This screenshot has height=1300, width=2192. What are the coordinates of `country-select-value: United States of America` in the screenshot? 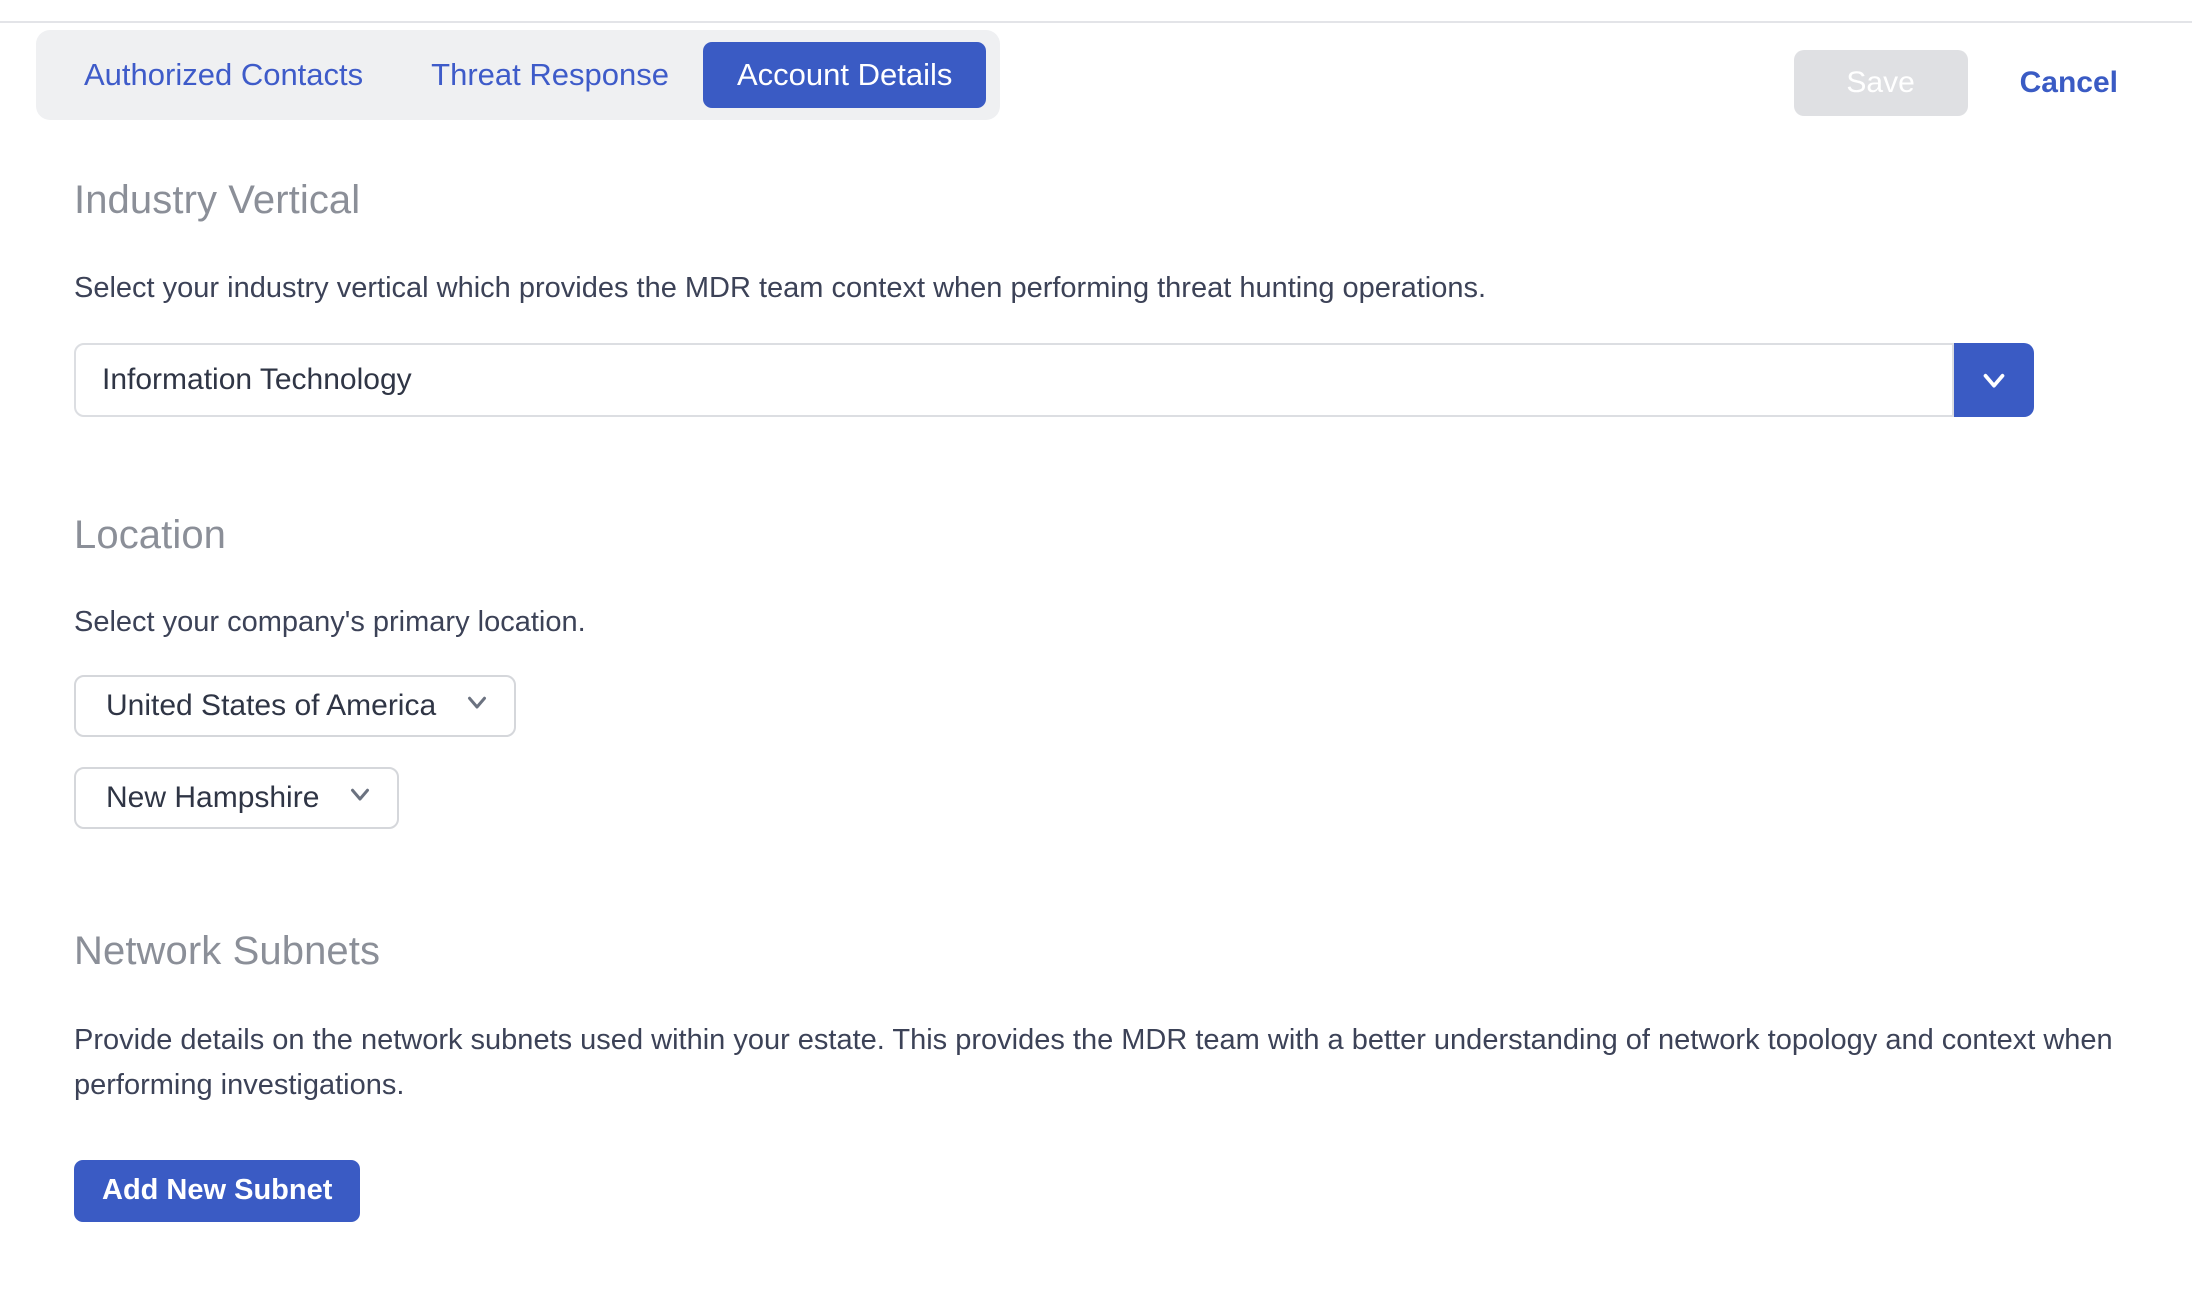 It's located at (271, 705).